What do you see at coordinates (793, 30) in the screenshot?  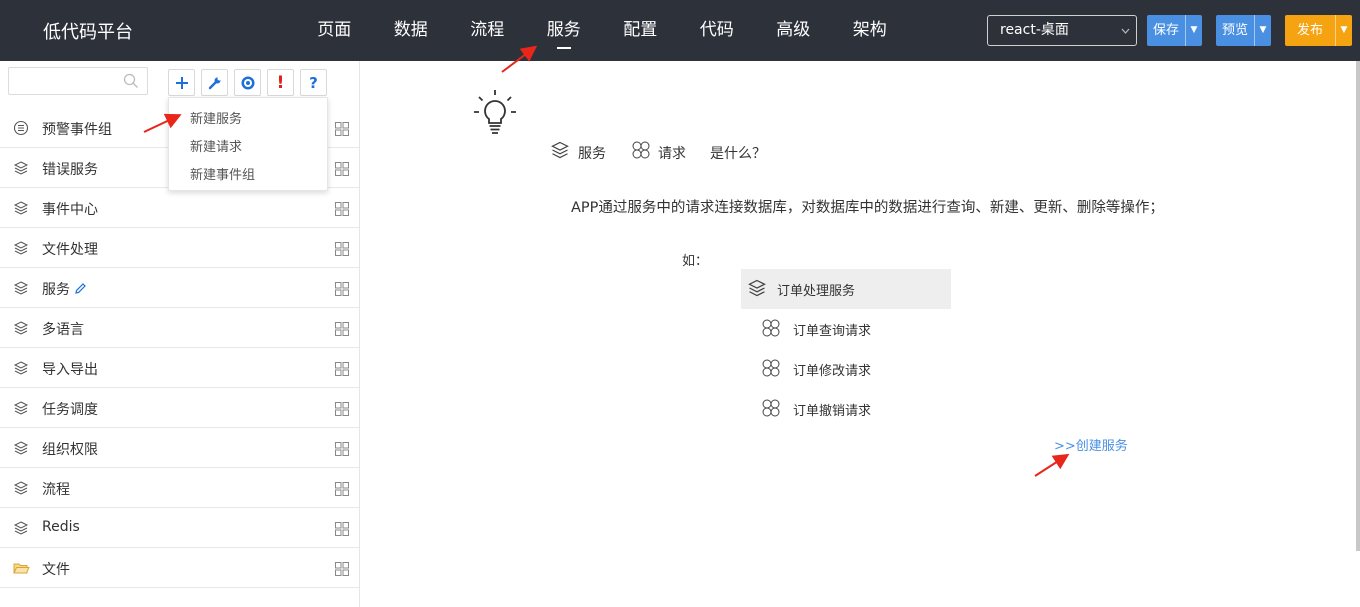 I see `nav-advanced: 高级` at bounding box center [793, 30].